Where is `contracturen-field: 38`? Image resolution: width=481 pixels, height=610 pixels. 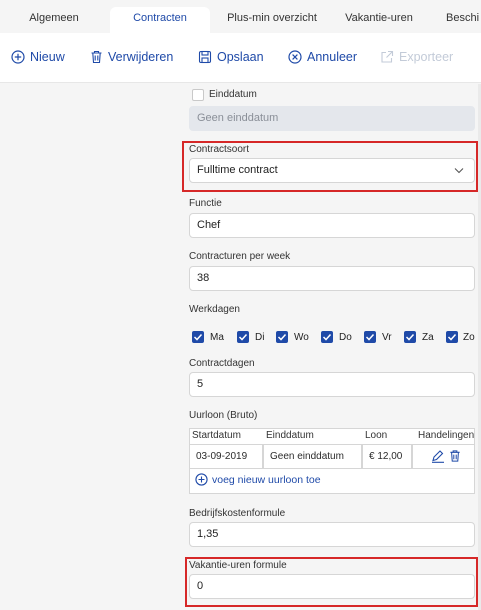
contracturen-field: 38 is located at coordinates (332, 278).